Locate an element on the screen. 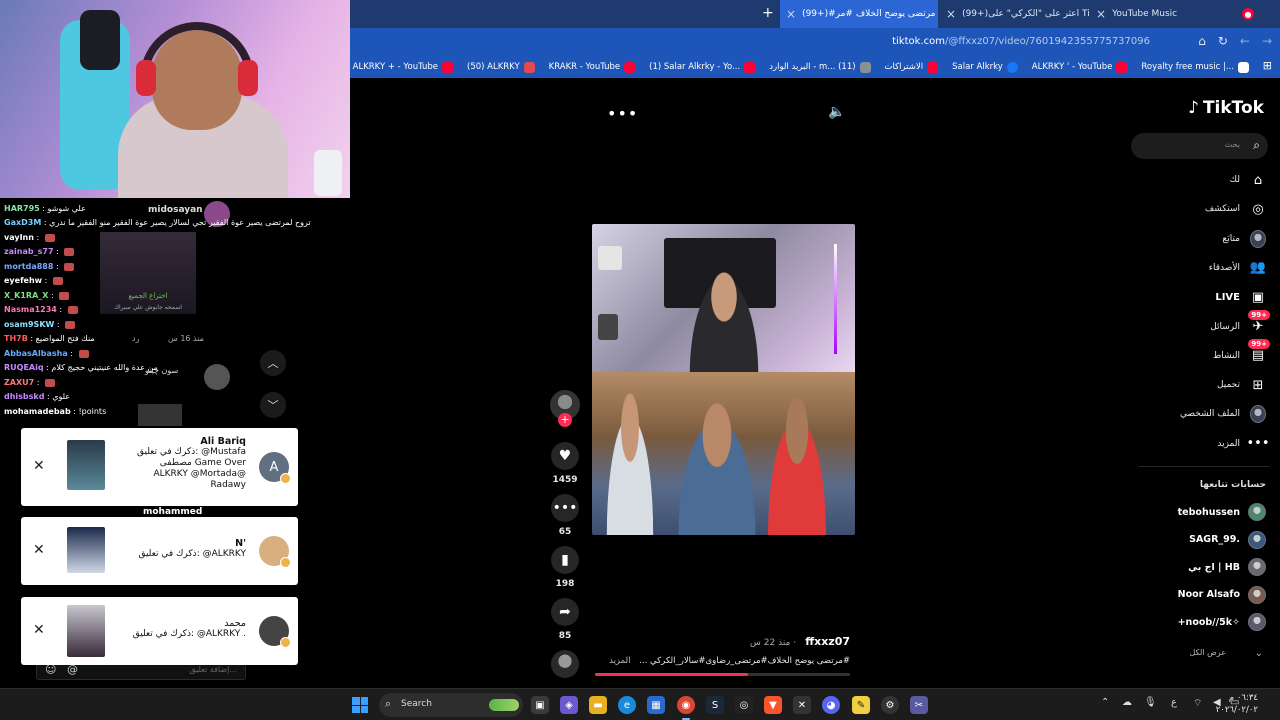  follow-plus-icon: + is located at coordinates (565, 420).